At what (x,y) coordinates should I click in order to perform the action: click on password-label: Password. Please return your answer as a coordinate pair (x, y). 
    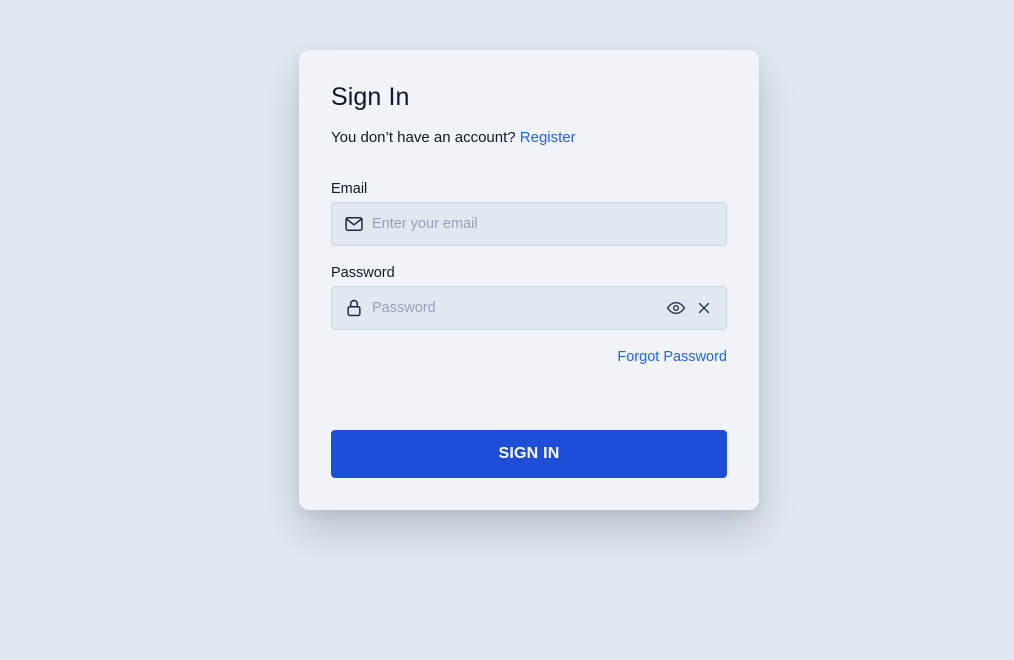
    Looking at the image, I should click on (363, 273).